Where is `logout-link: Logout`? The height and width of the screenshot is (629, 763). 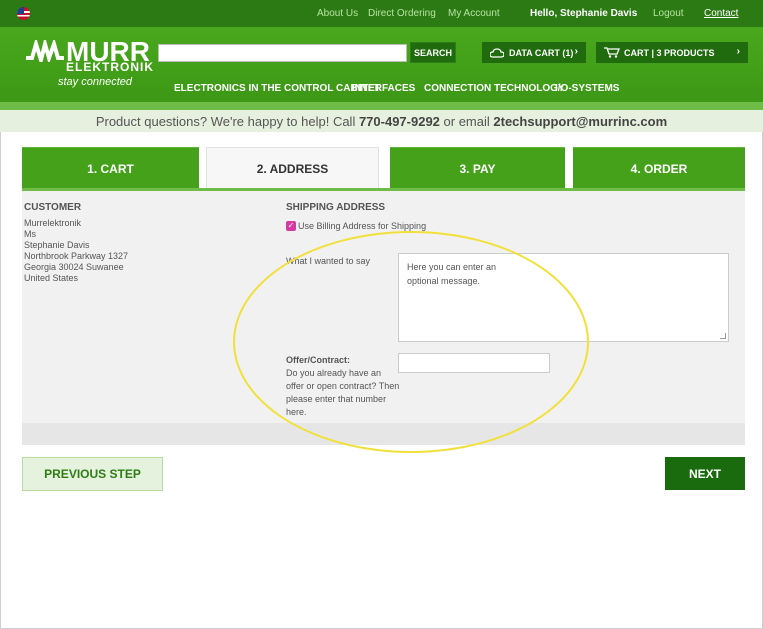 logout-link: Logout is located at coordinates (668, 13).